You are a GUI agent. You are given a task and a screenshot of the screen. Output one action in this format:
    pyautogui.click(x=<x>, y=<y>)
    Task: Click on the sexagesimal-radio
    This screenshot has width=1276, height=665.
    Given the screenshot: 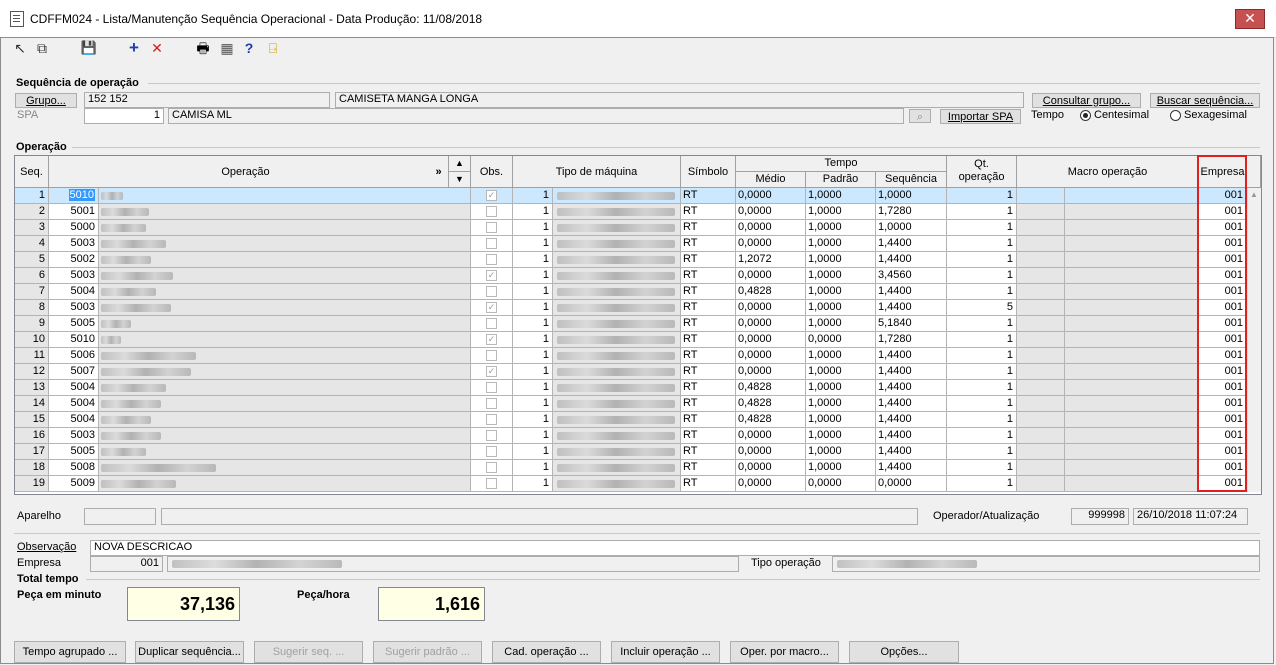 What is the action you would take?
    pyautogui.click(x=1175, y=115)
    